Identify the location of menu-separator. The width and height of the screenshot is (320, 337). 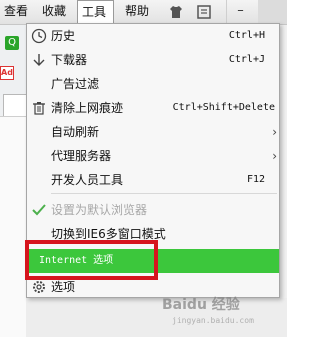
(164, 193).